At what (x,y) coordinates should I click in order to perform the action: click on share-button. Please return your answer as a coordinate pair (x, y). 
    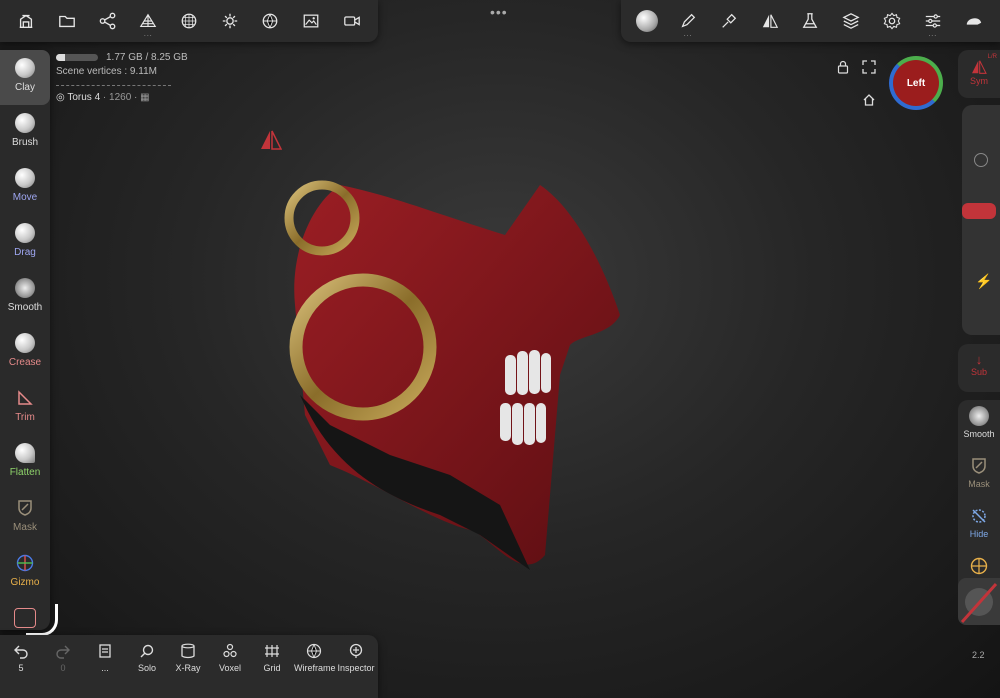
    Looking at the image, I should click on (108, 21).